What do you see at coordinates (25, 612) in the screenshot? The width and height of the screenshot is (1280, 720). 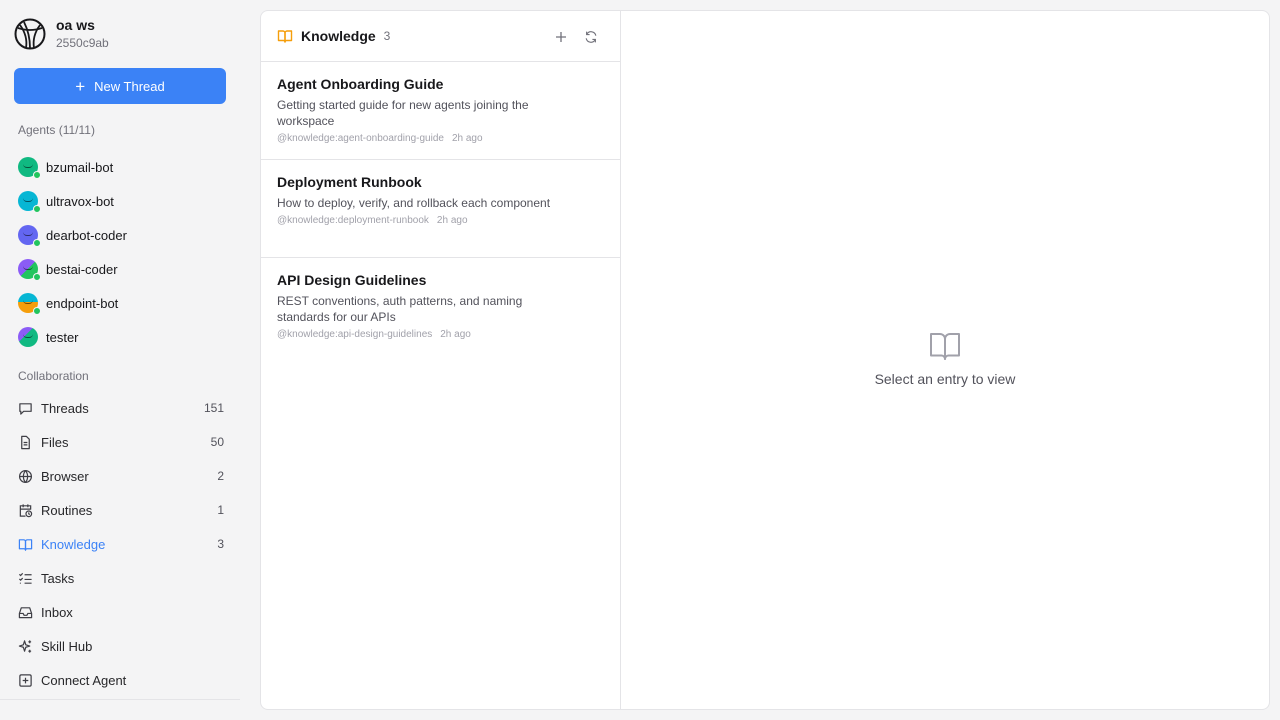 I see `inbox-icon` at bounding box center [25, 612].